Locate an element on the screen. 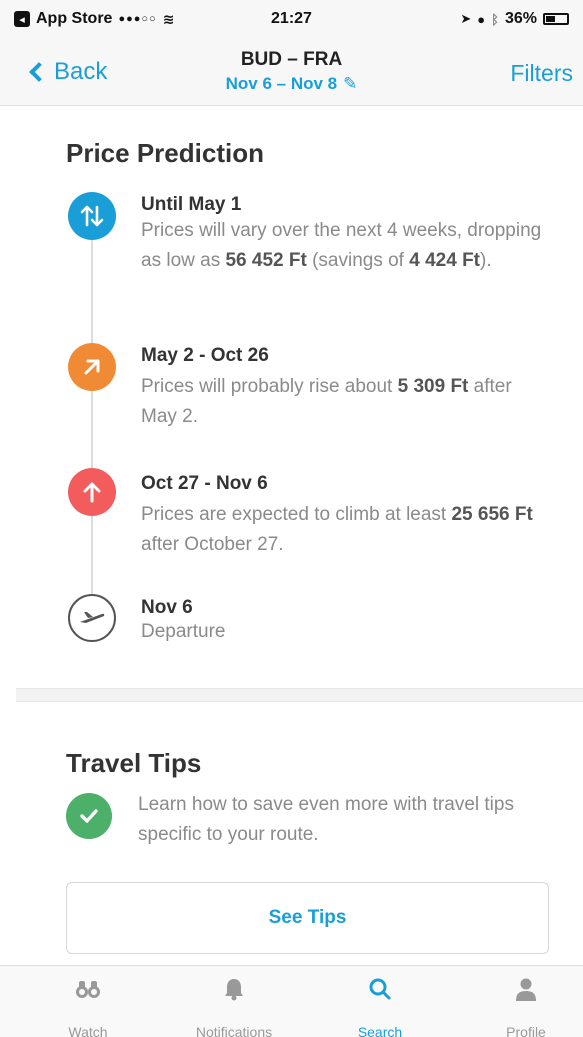 Image resolution: width=583 pixels, height=1037 pixels. timeline-line is located at coordinates (92, 415).